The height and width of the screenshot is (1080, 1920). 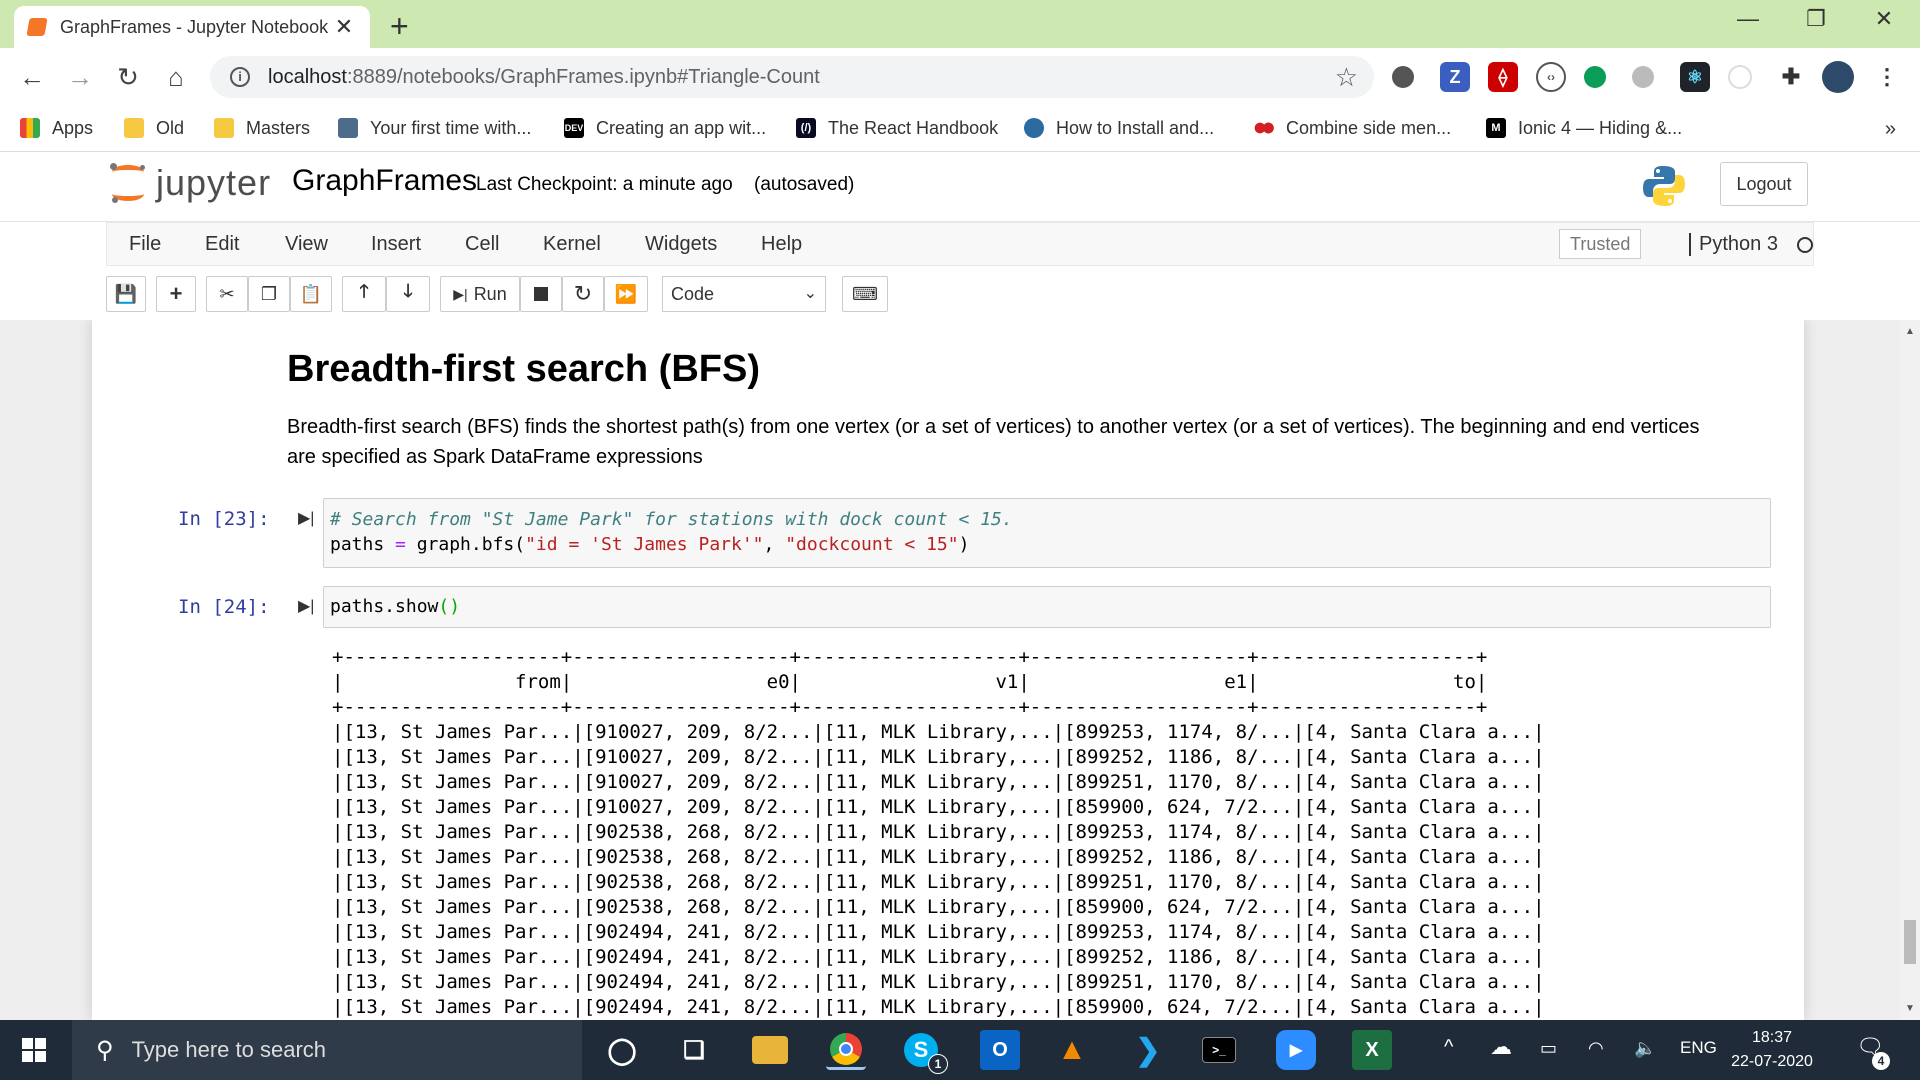 What do you see at coordinates (364, 294) in the screenshot?
I see `move-up-button: 🡑` at bounding box center [364, 294].